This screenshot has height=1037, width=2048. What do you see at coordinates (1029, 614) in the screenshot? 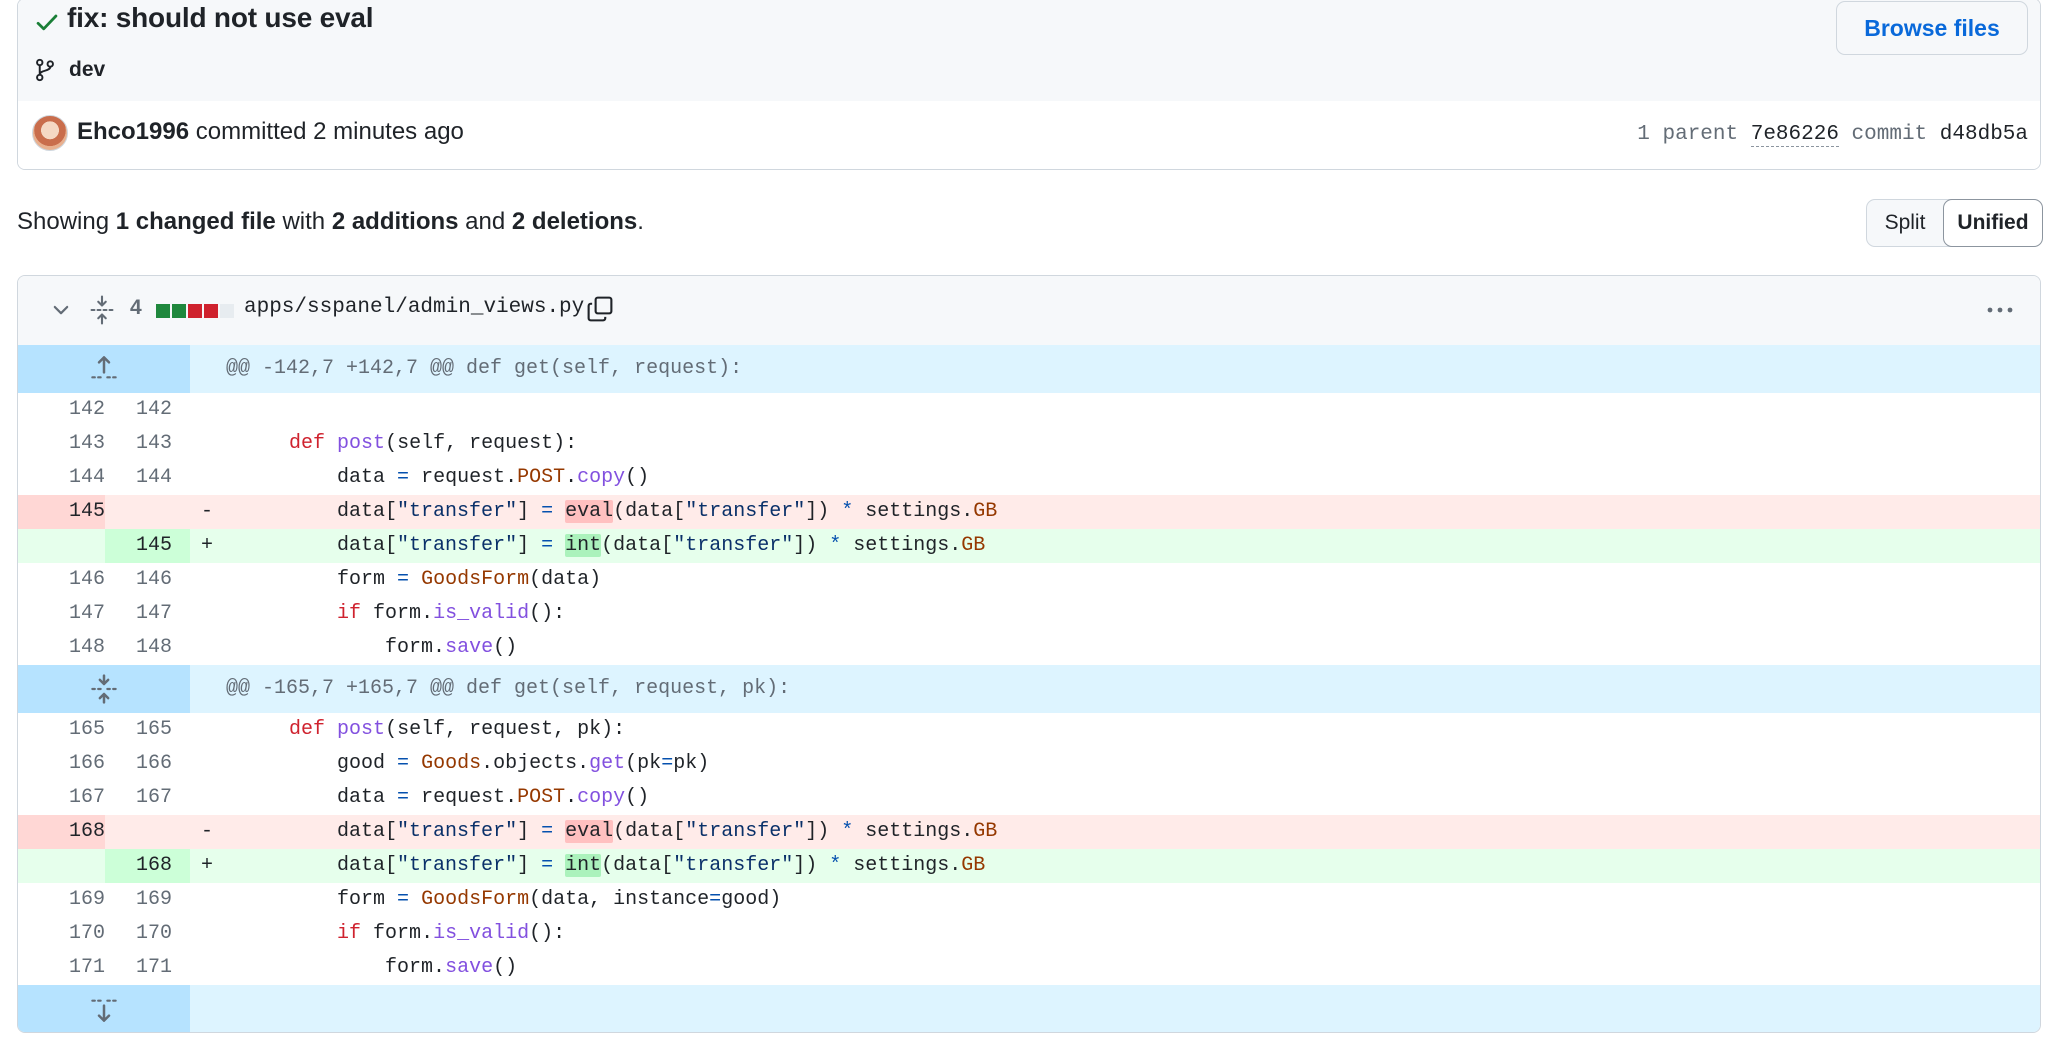
I see `diff-line-ctx: 147 147 if form.is_valid():` at bounding box center [1029, 614].